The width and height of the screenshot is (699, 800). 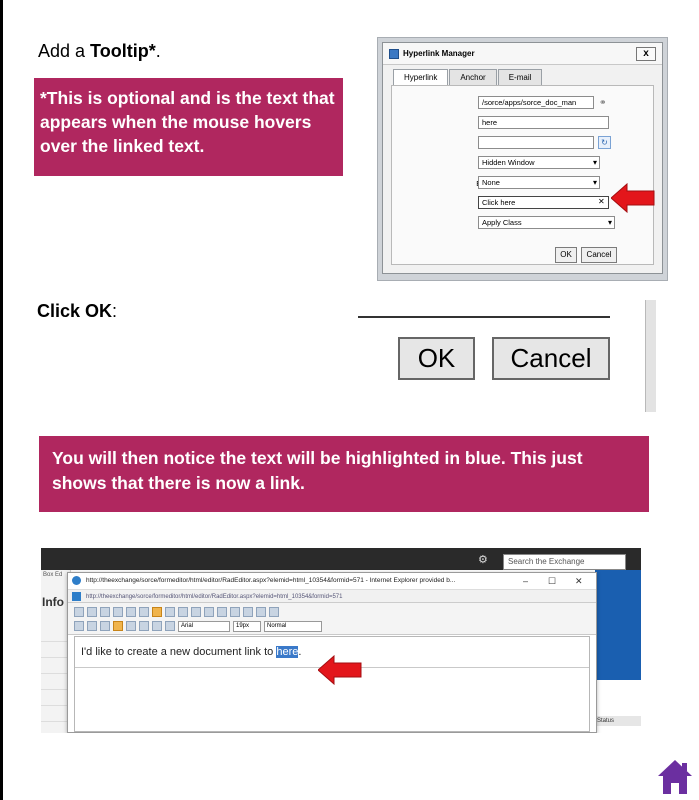 What do you see at coordinates (650, 356) in the screenshot?
I see `zoom-scroll-edge` at bounding box center [650, 356].